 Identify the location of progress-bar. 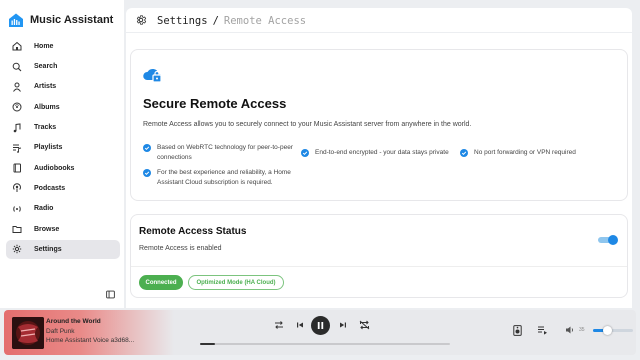
(325, 344).